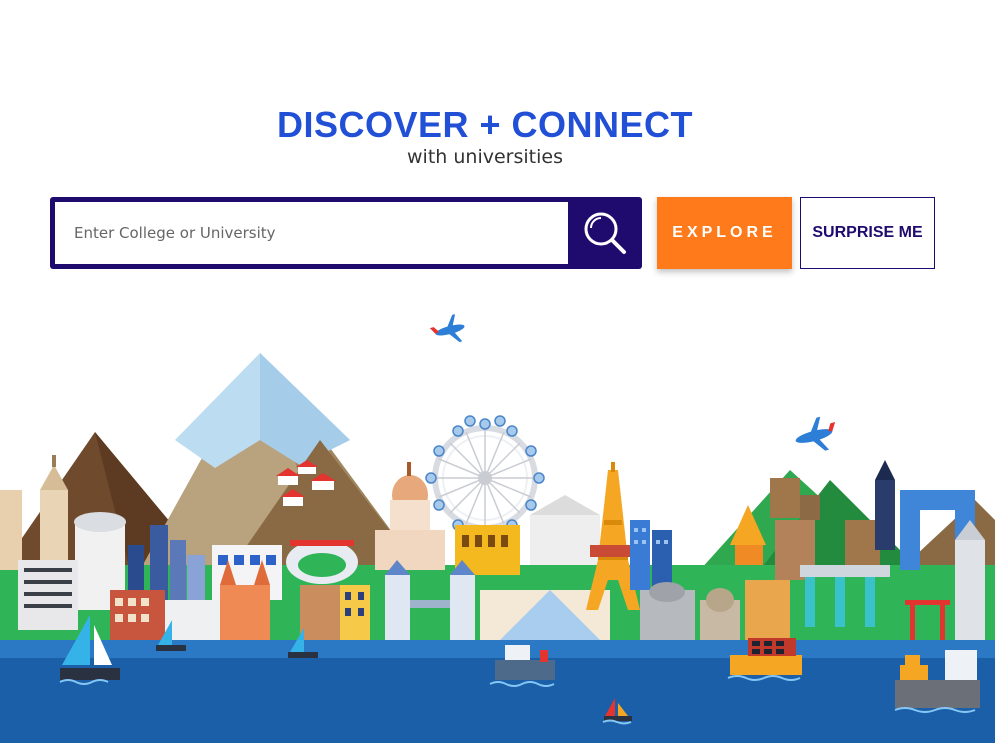 This screenshot has width=995, height=743. What do you see at coordinates (867, 233) in the screenshot?
I see `surprise-me-button: SURPRISE ME` at bounding box center [867, 233].